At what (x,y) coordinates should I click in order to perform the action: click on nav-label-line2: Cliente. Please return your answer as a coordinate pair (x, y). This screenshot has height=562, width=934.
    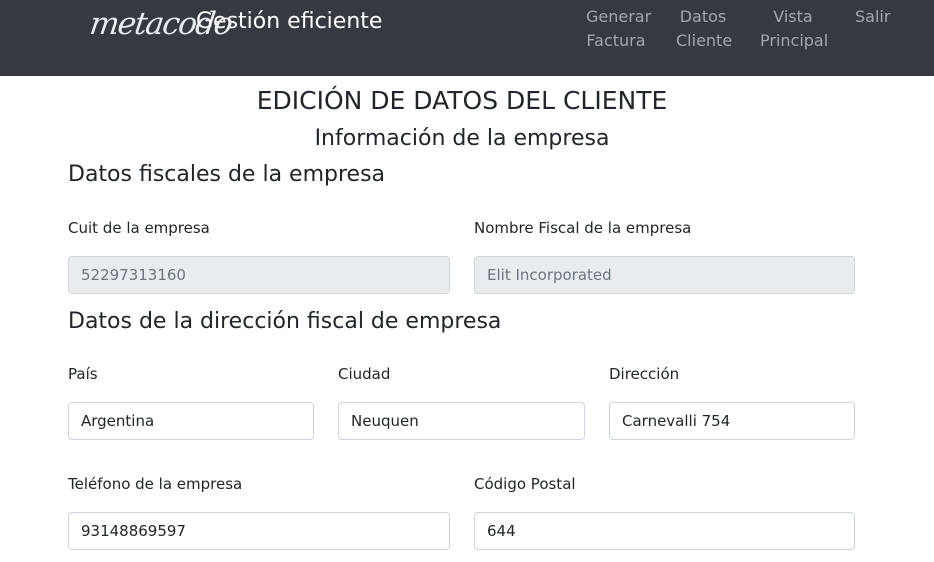
    Looking at the image, I should click on (704, 40).